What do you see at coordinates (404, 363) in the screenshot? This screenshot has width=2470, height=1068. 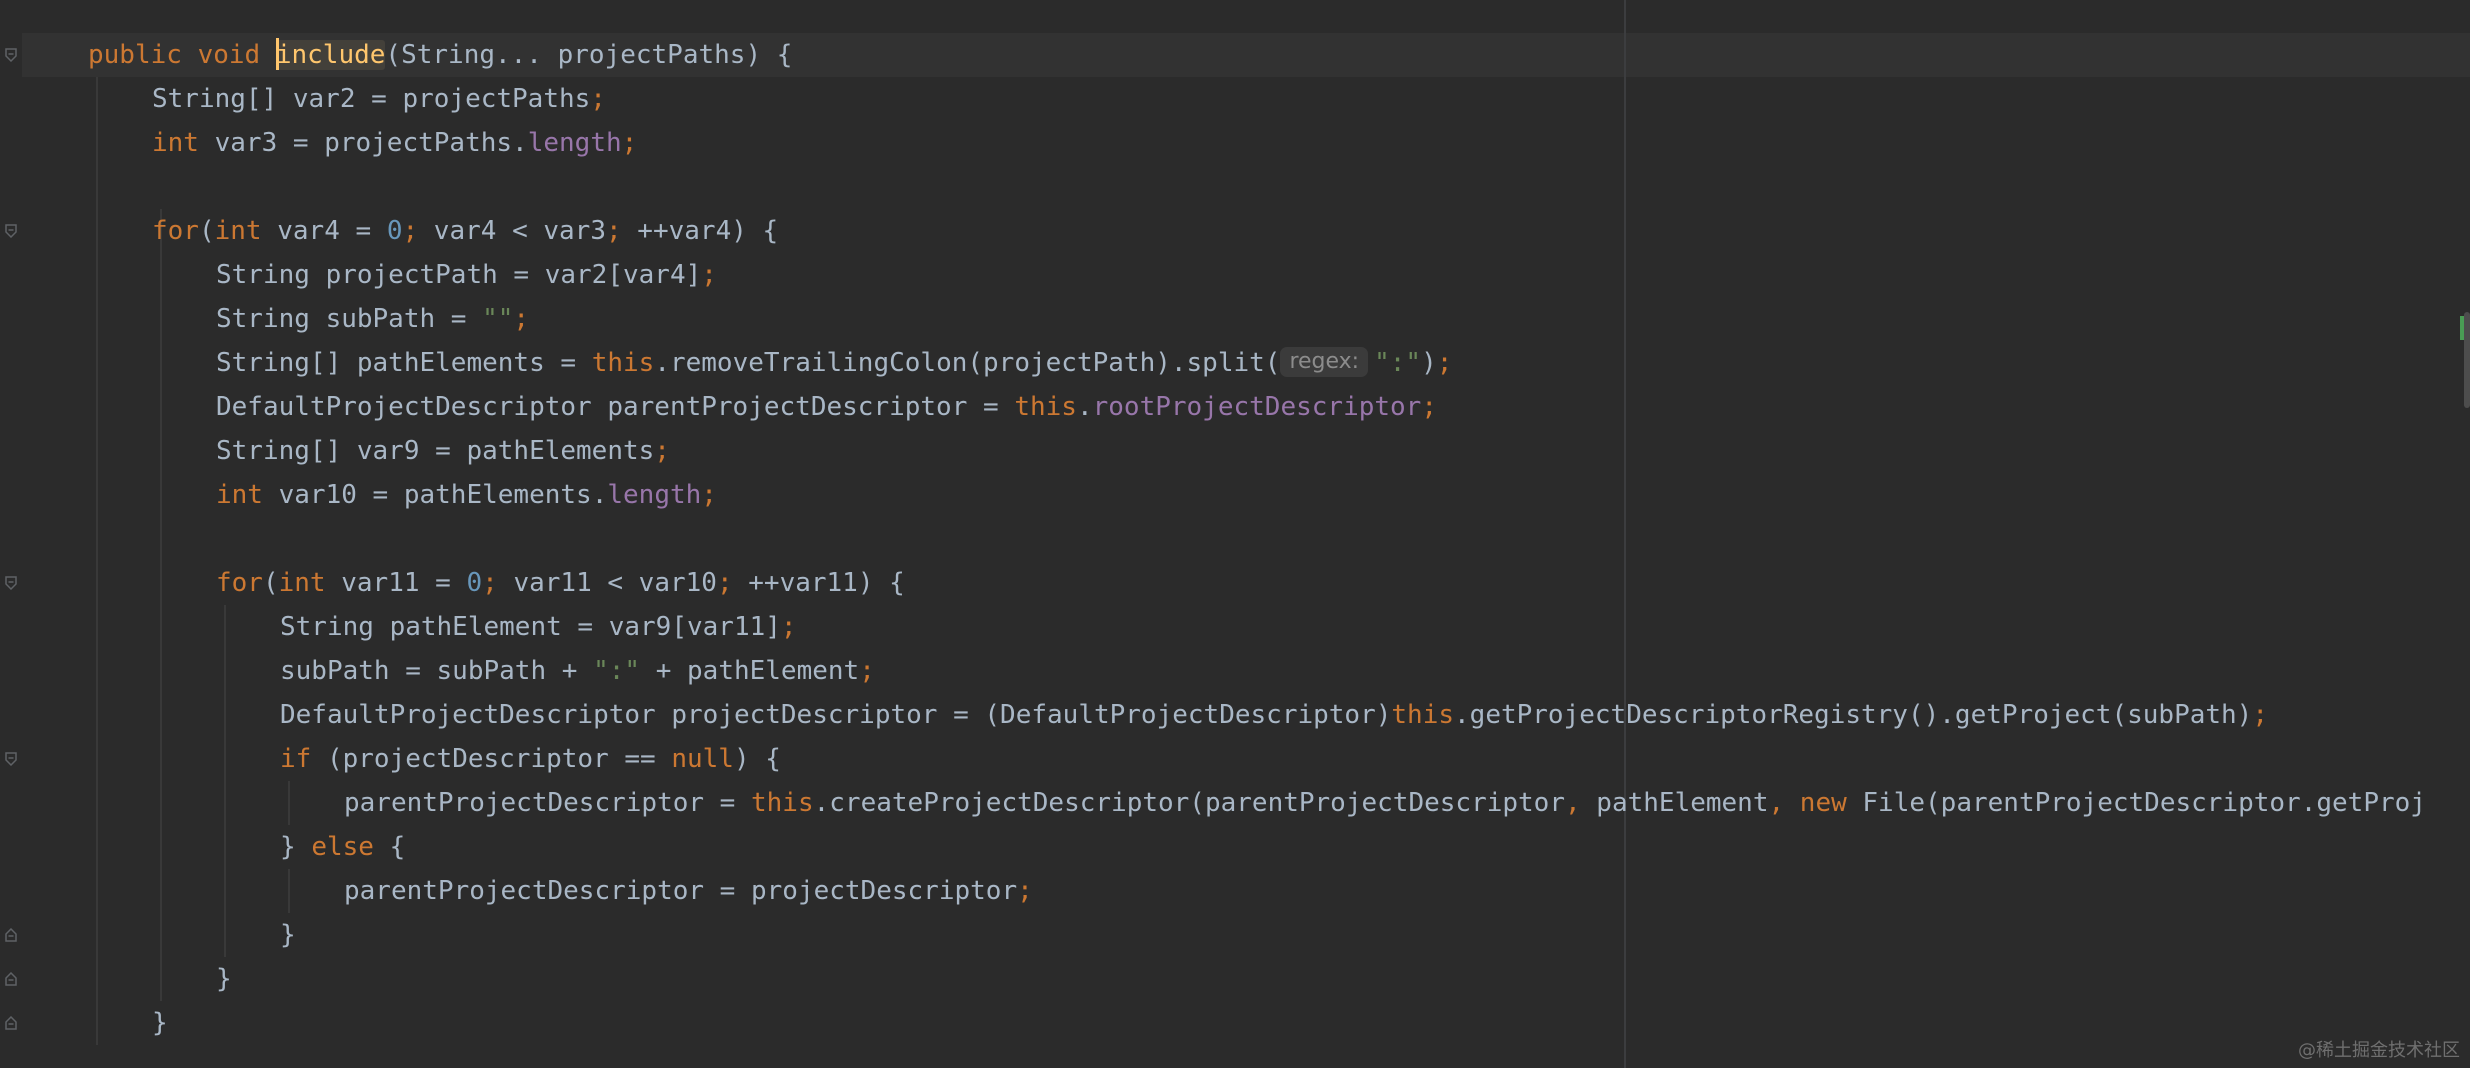 I see `code-token: String[] pathElements =` at bounding box center [404, 363].